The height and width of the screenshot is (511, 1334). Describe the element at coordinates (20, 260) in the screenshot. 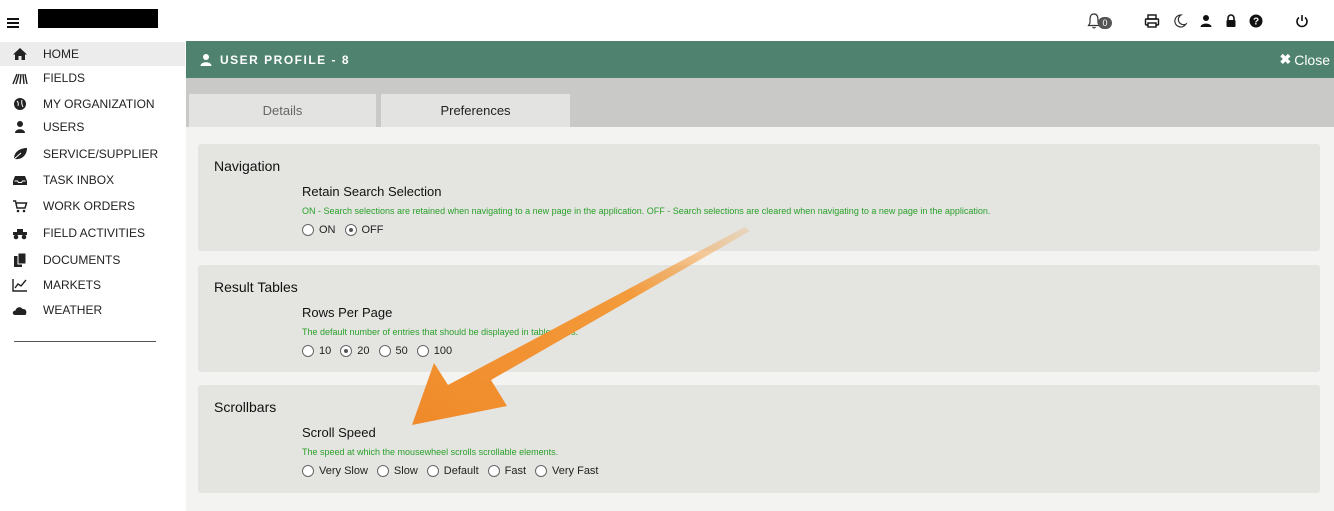

I see `documents-icon` at that location.